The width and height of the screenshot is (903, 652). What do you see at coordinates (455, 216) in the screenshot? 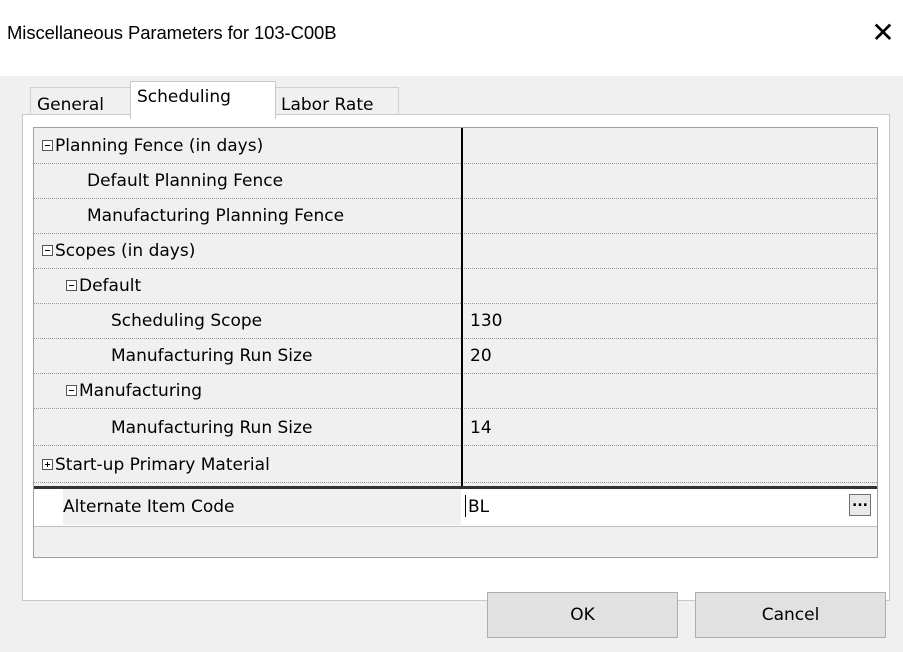
I see `grid-row-mfg-planning-fence: Manufacturing Planning Fence` at bounding box center [455, 216].